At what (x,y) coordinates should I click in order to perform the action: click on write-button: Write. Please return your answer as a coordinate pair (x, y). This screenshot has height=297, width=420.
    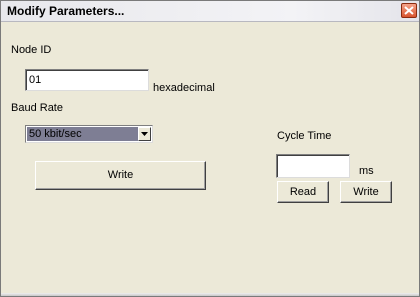
    Looking at the image, I should click on (120, 175).